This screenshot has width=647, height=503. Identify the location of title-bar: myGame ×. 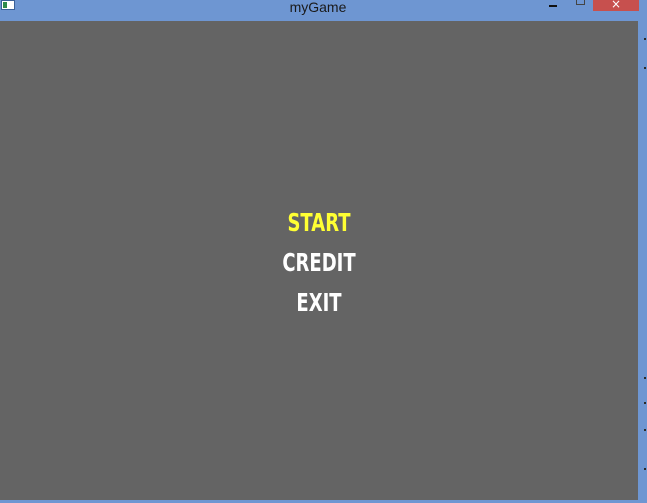
(323, 10).